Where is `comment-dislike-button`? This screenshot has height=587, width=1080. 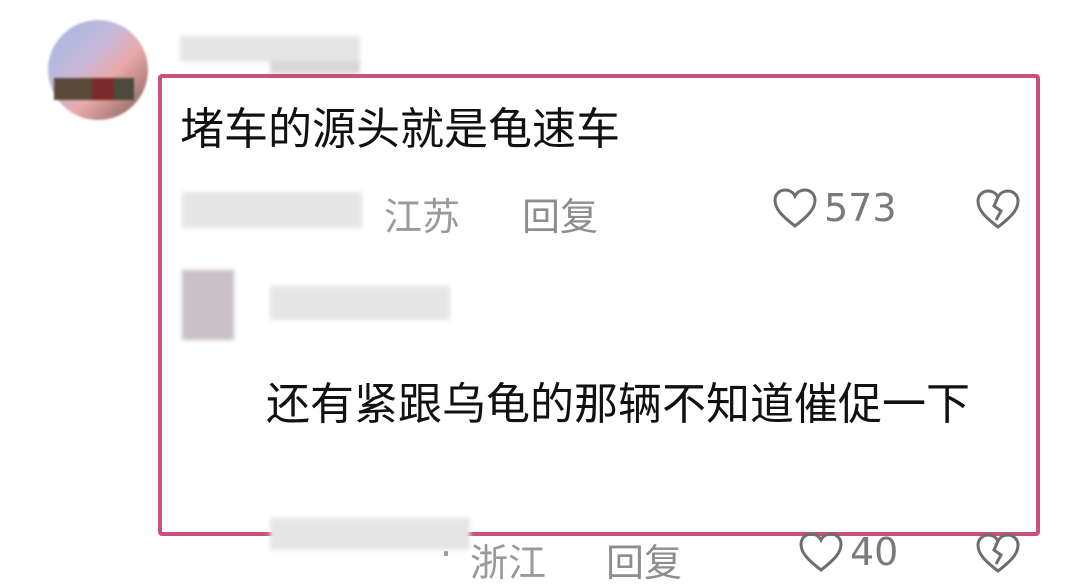 comment-dislike-button is located at coordinates (998, 209).